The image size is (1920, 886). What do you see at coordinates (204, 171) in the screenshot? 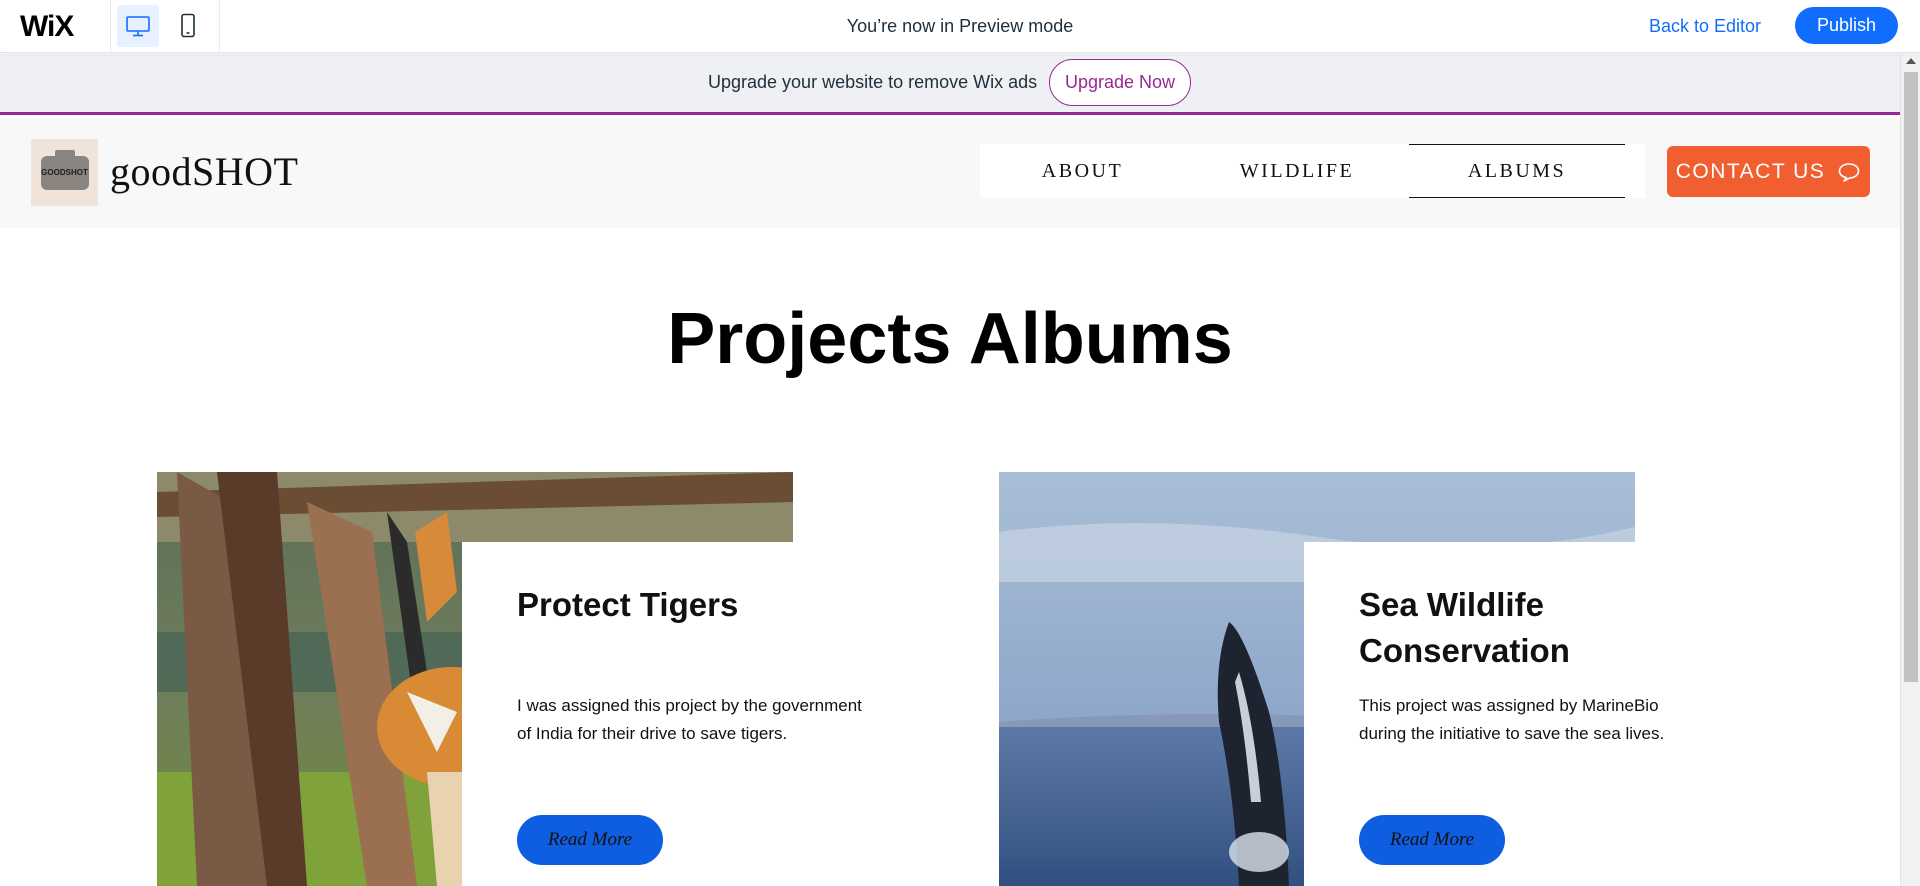
I see `site-name: goodSHOT` at bounding box center [204, 171].